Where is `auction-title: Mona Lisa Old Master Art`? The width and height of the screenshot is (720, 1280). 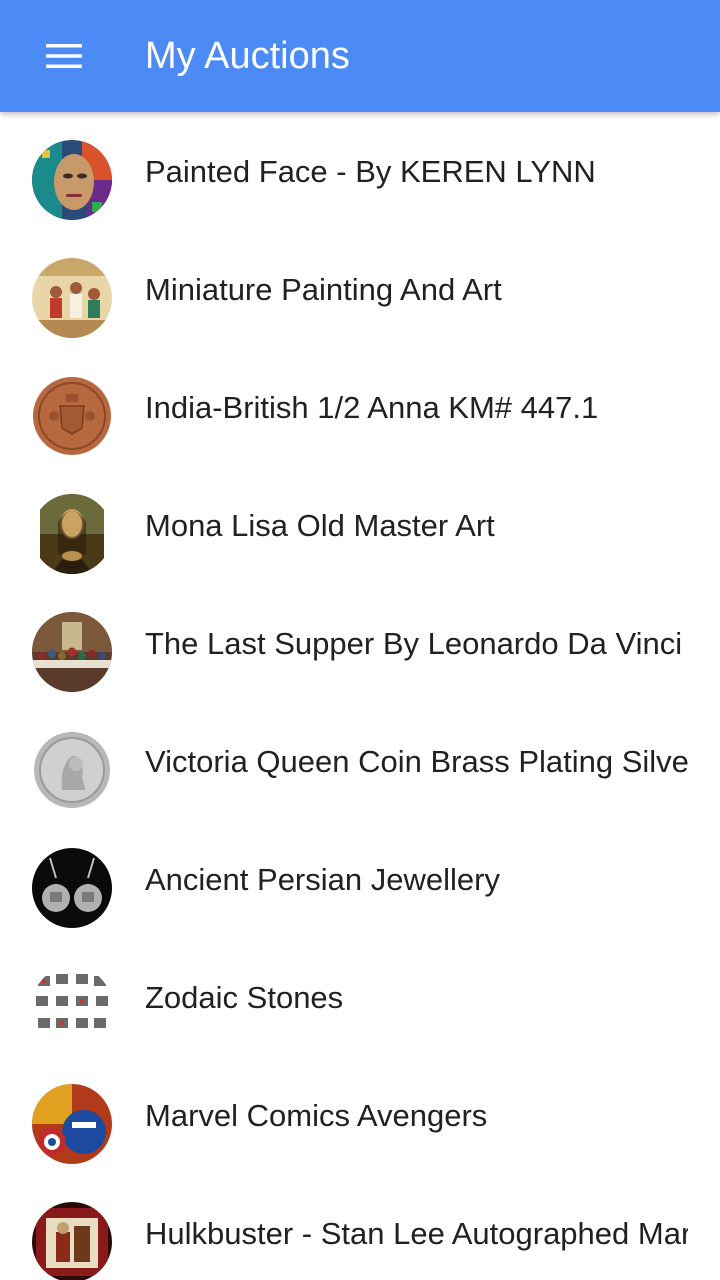 auction-title: Mona Lisa Old Master Art is located at coordinates (320, 525).